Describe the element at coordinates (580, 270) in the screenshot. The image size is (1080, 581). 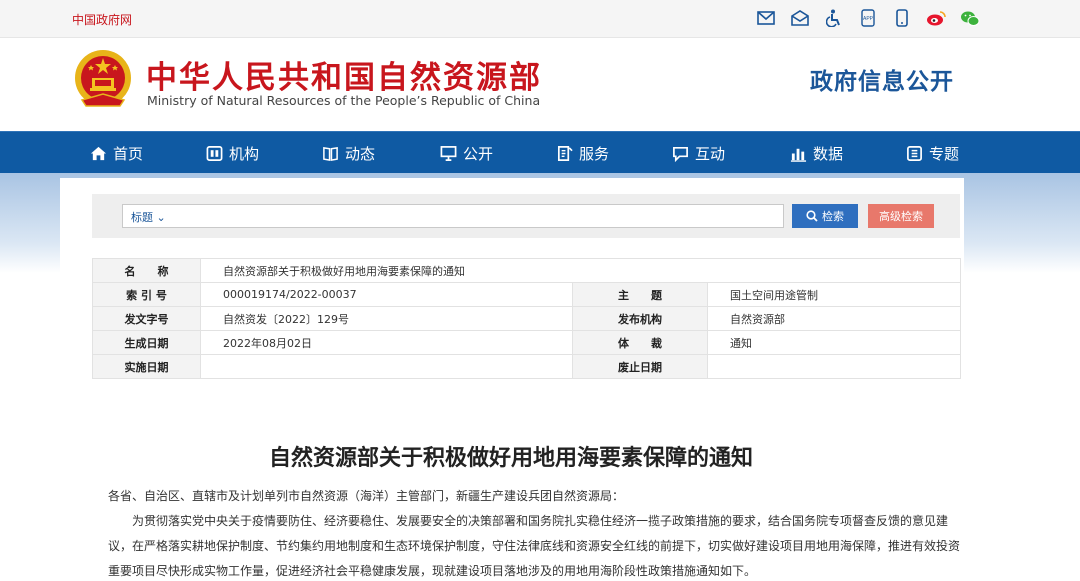
I see `meta-value: 自然资源部关于积极做好用地用海要素保障的通知` at that location.